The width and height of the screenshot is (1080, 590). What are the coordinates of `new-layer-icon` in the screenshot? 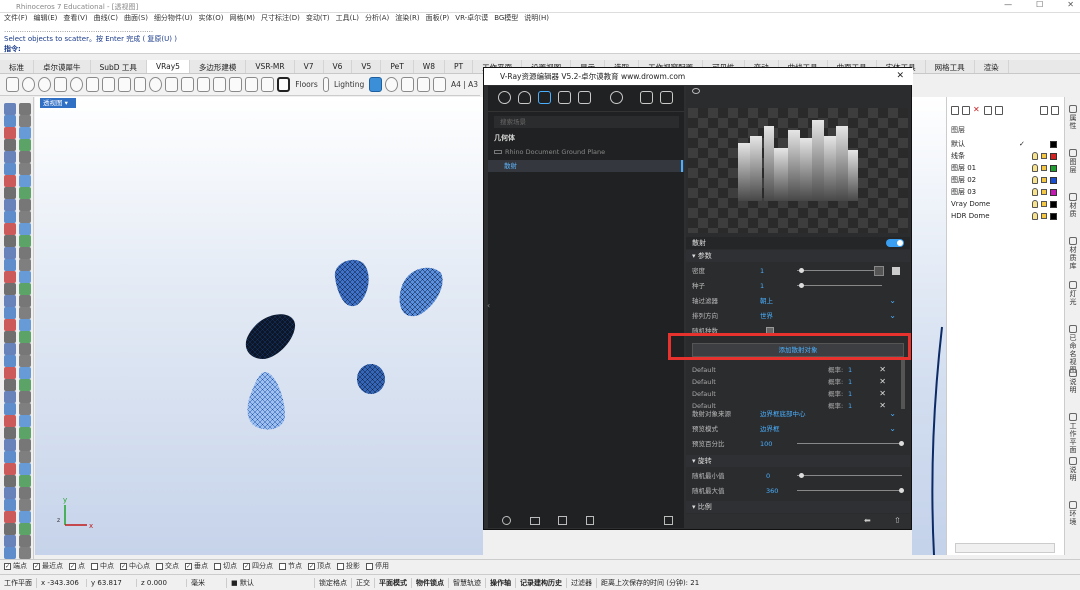 It's located at (955, 110).